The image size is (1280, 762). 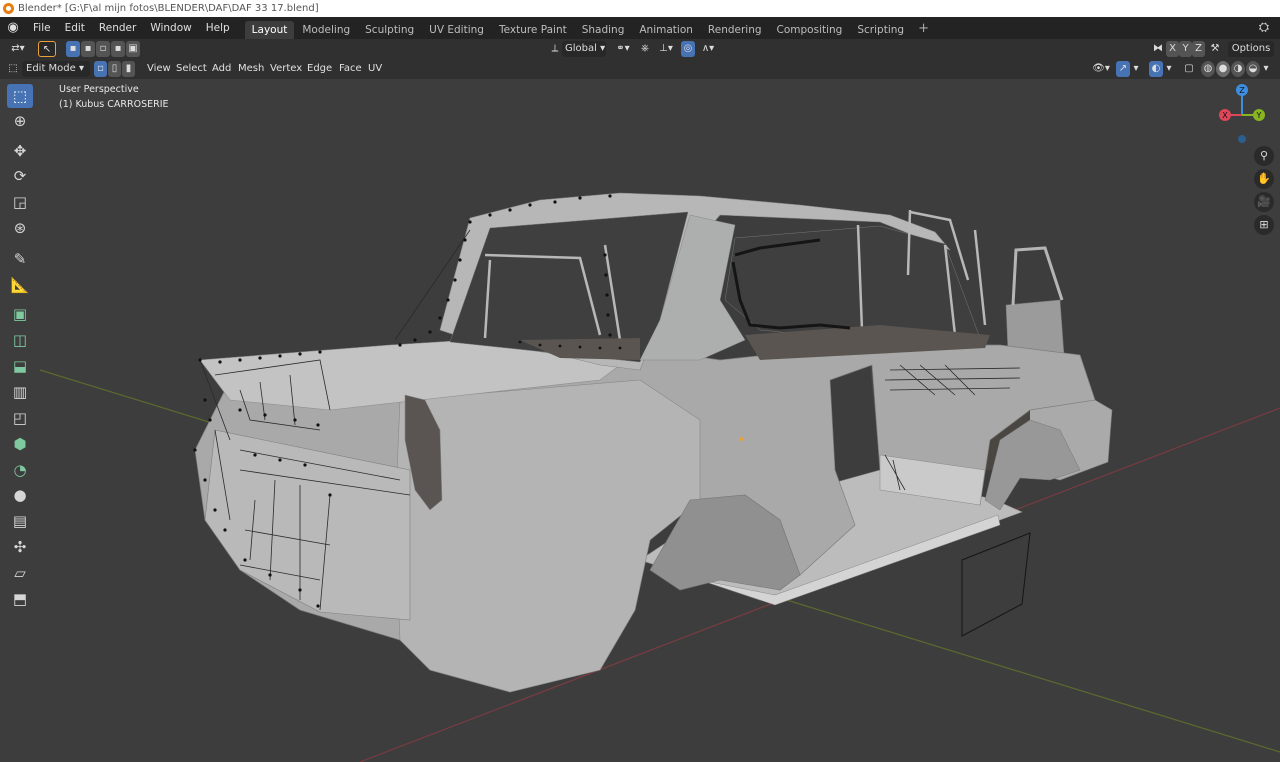 What do you see at coordinates (996, 584) in the screenshot?
I see `loose-door-outline` at bounding box center [996, 584].